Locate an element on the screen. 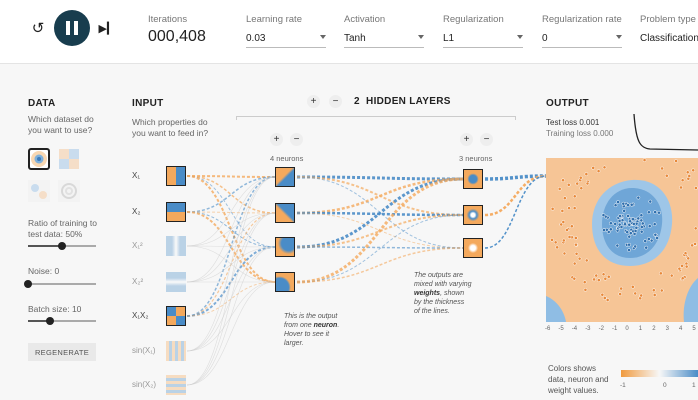  layer1-neuron-count: 4 neurons is located at coordinates (287, 158).